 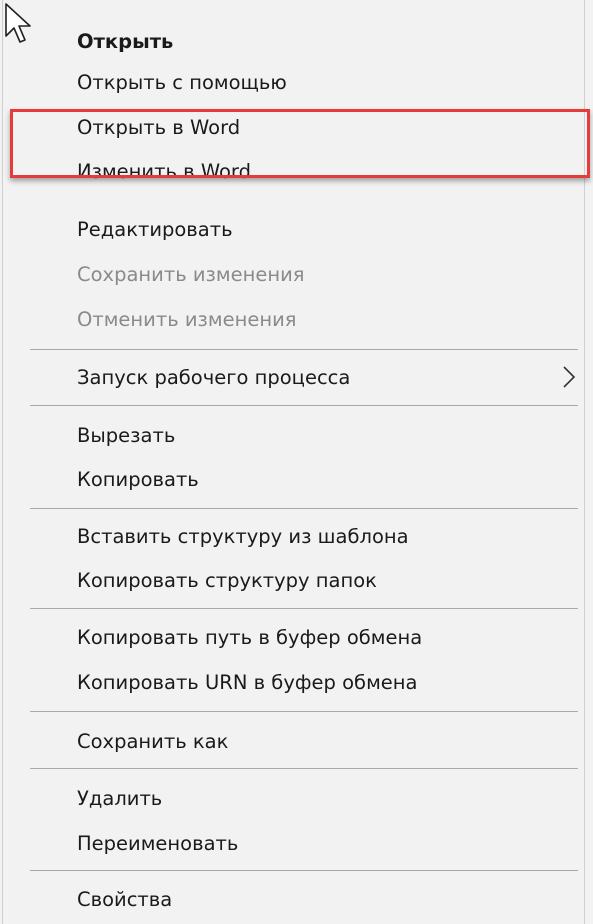 I want to click on menu-item-edit-in-word: Изменить в Word, so click(x=164, y=172).